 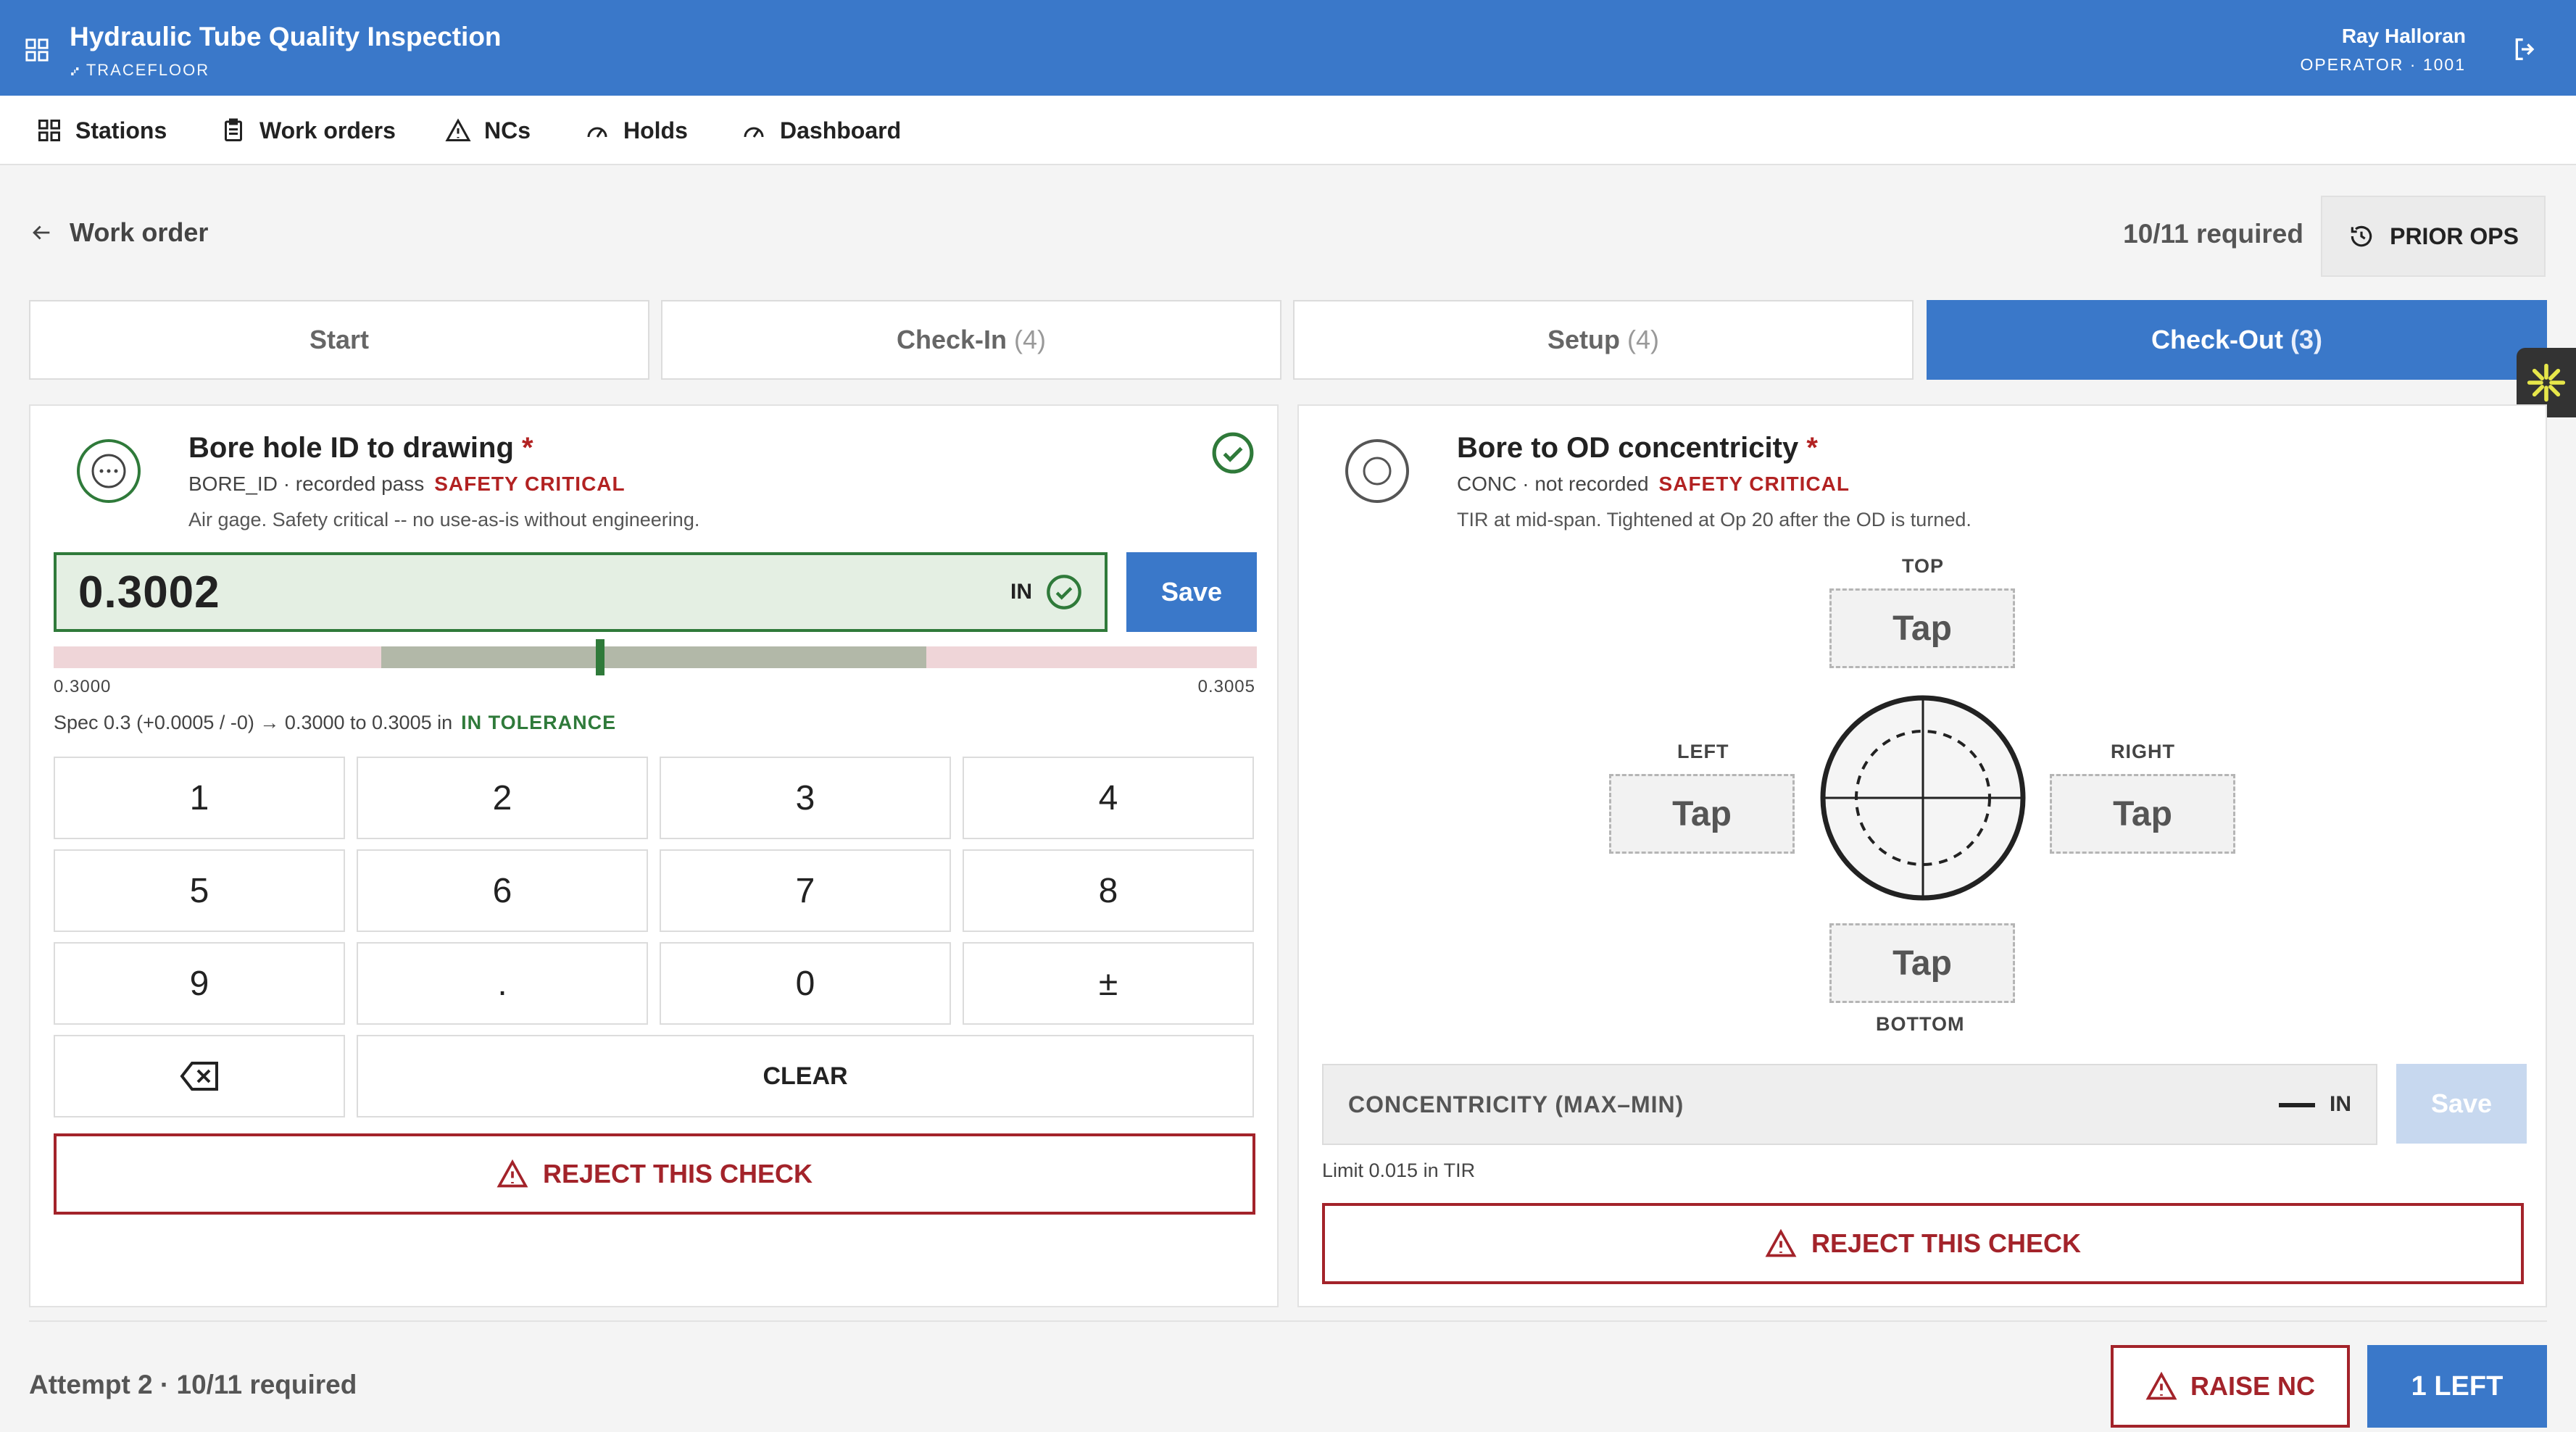 I want to click on logout-icon, so click(x=2525, y=49).